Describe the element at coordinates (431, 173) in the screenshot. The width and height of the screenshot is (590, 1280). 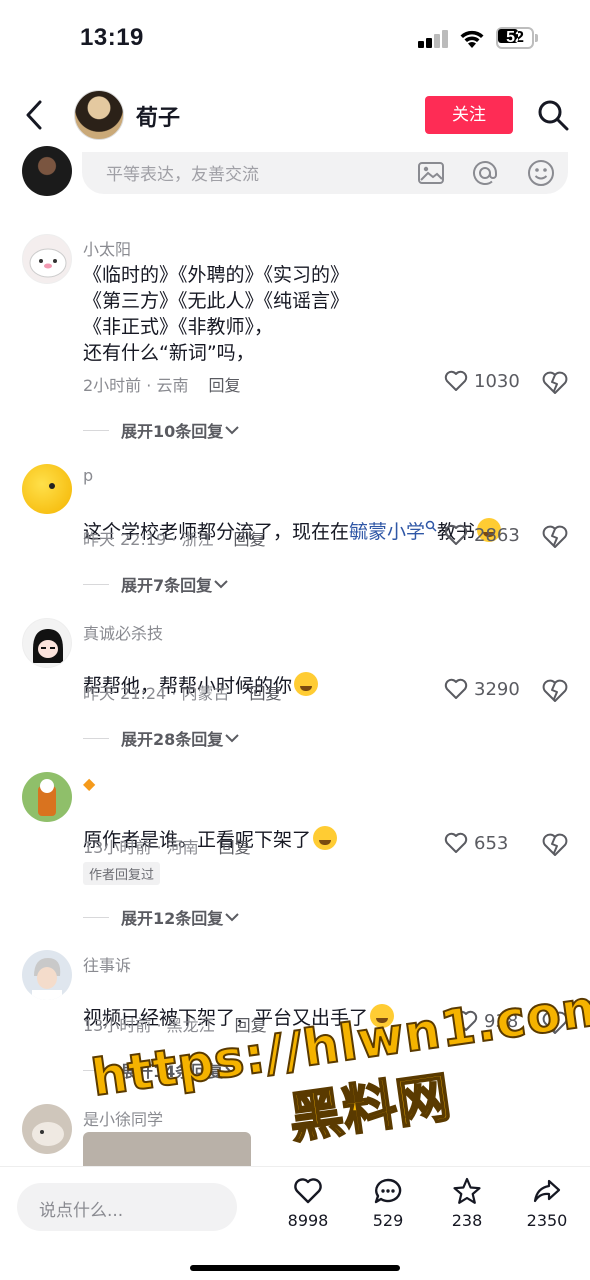
I see `image-icon` at that location.